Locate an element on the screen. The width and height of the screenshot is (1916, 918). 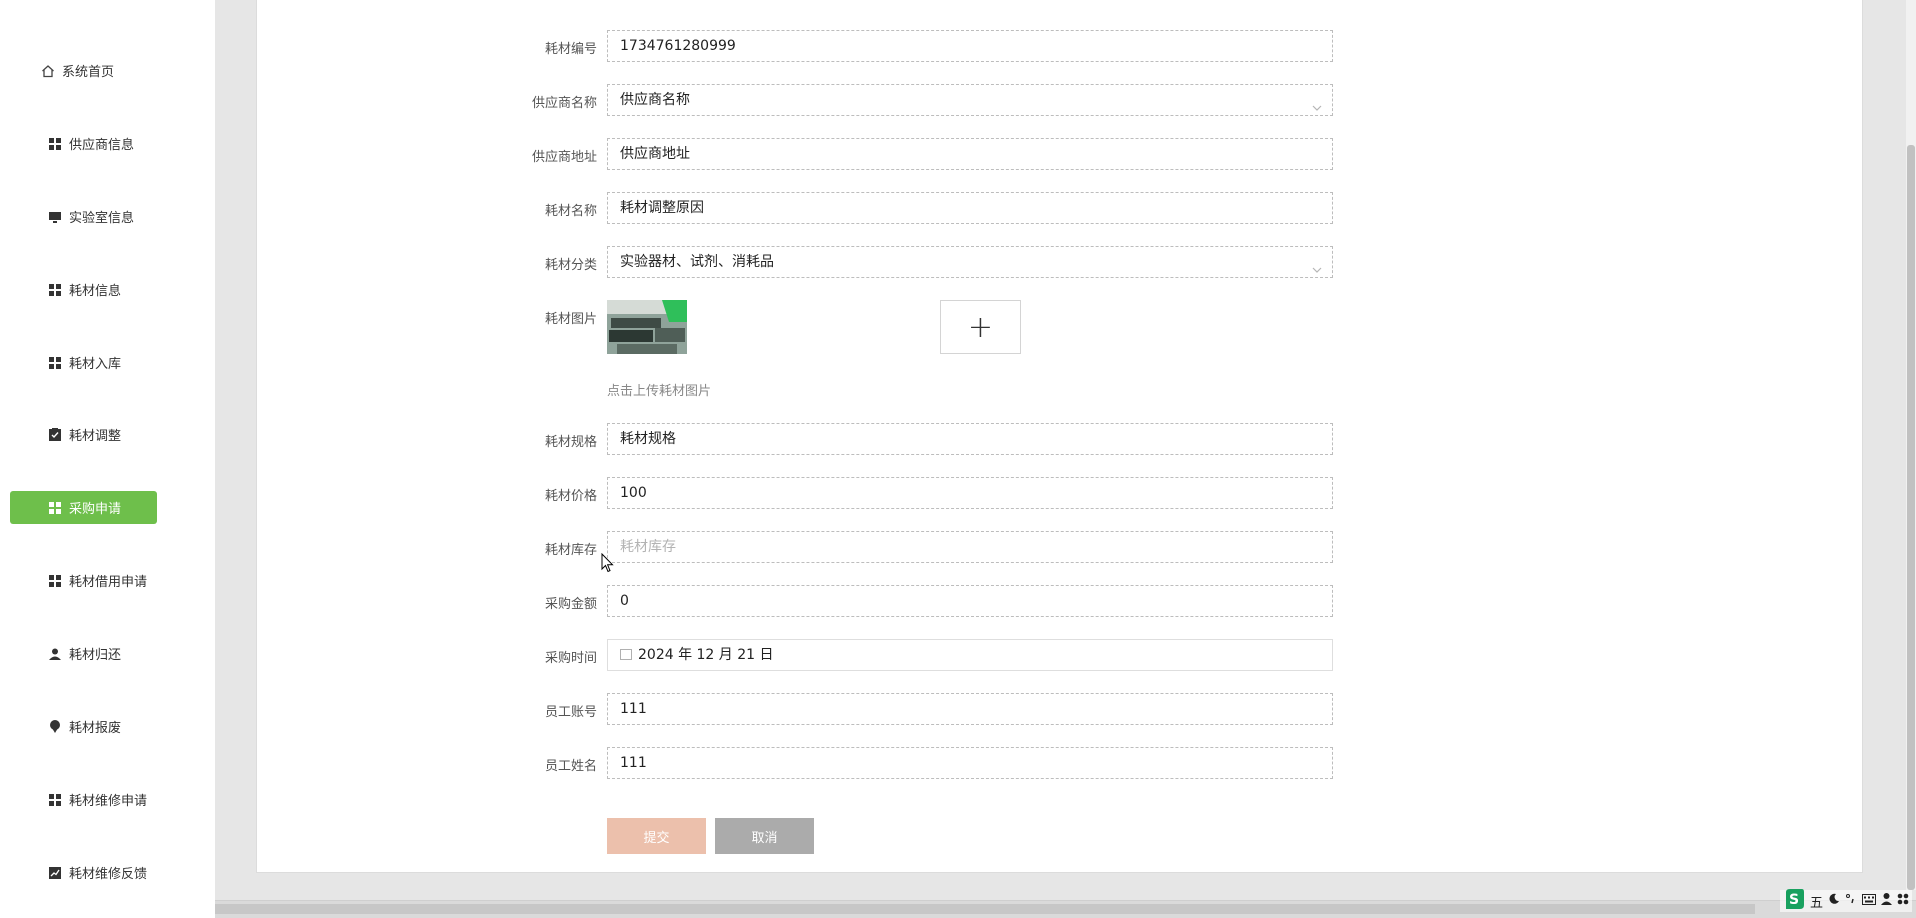
form-row-employee-name: 员工姓名 111 is located at coordinates (1060, 763).